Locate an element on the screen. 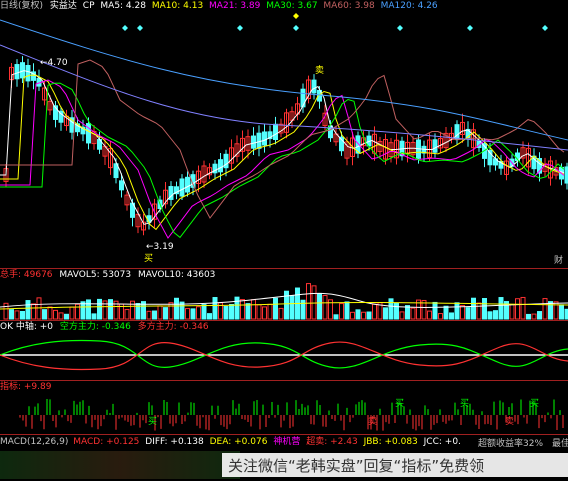  oscillator-panel: OK 中轴: +0 空方主力: -0.346 多方主力: -0.346 is located at coordinates (284, 350).